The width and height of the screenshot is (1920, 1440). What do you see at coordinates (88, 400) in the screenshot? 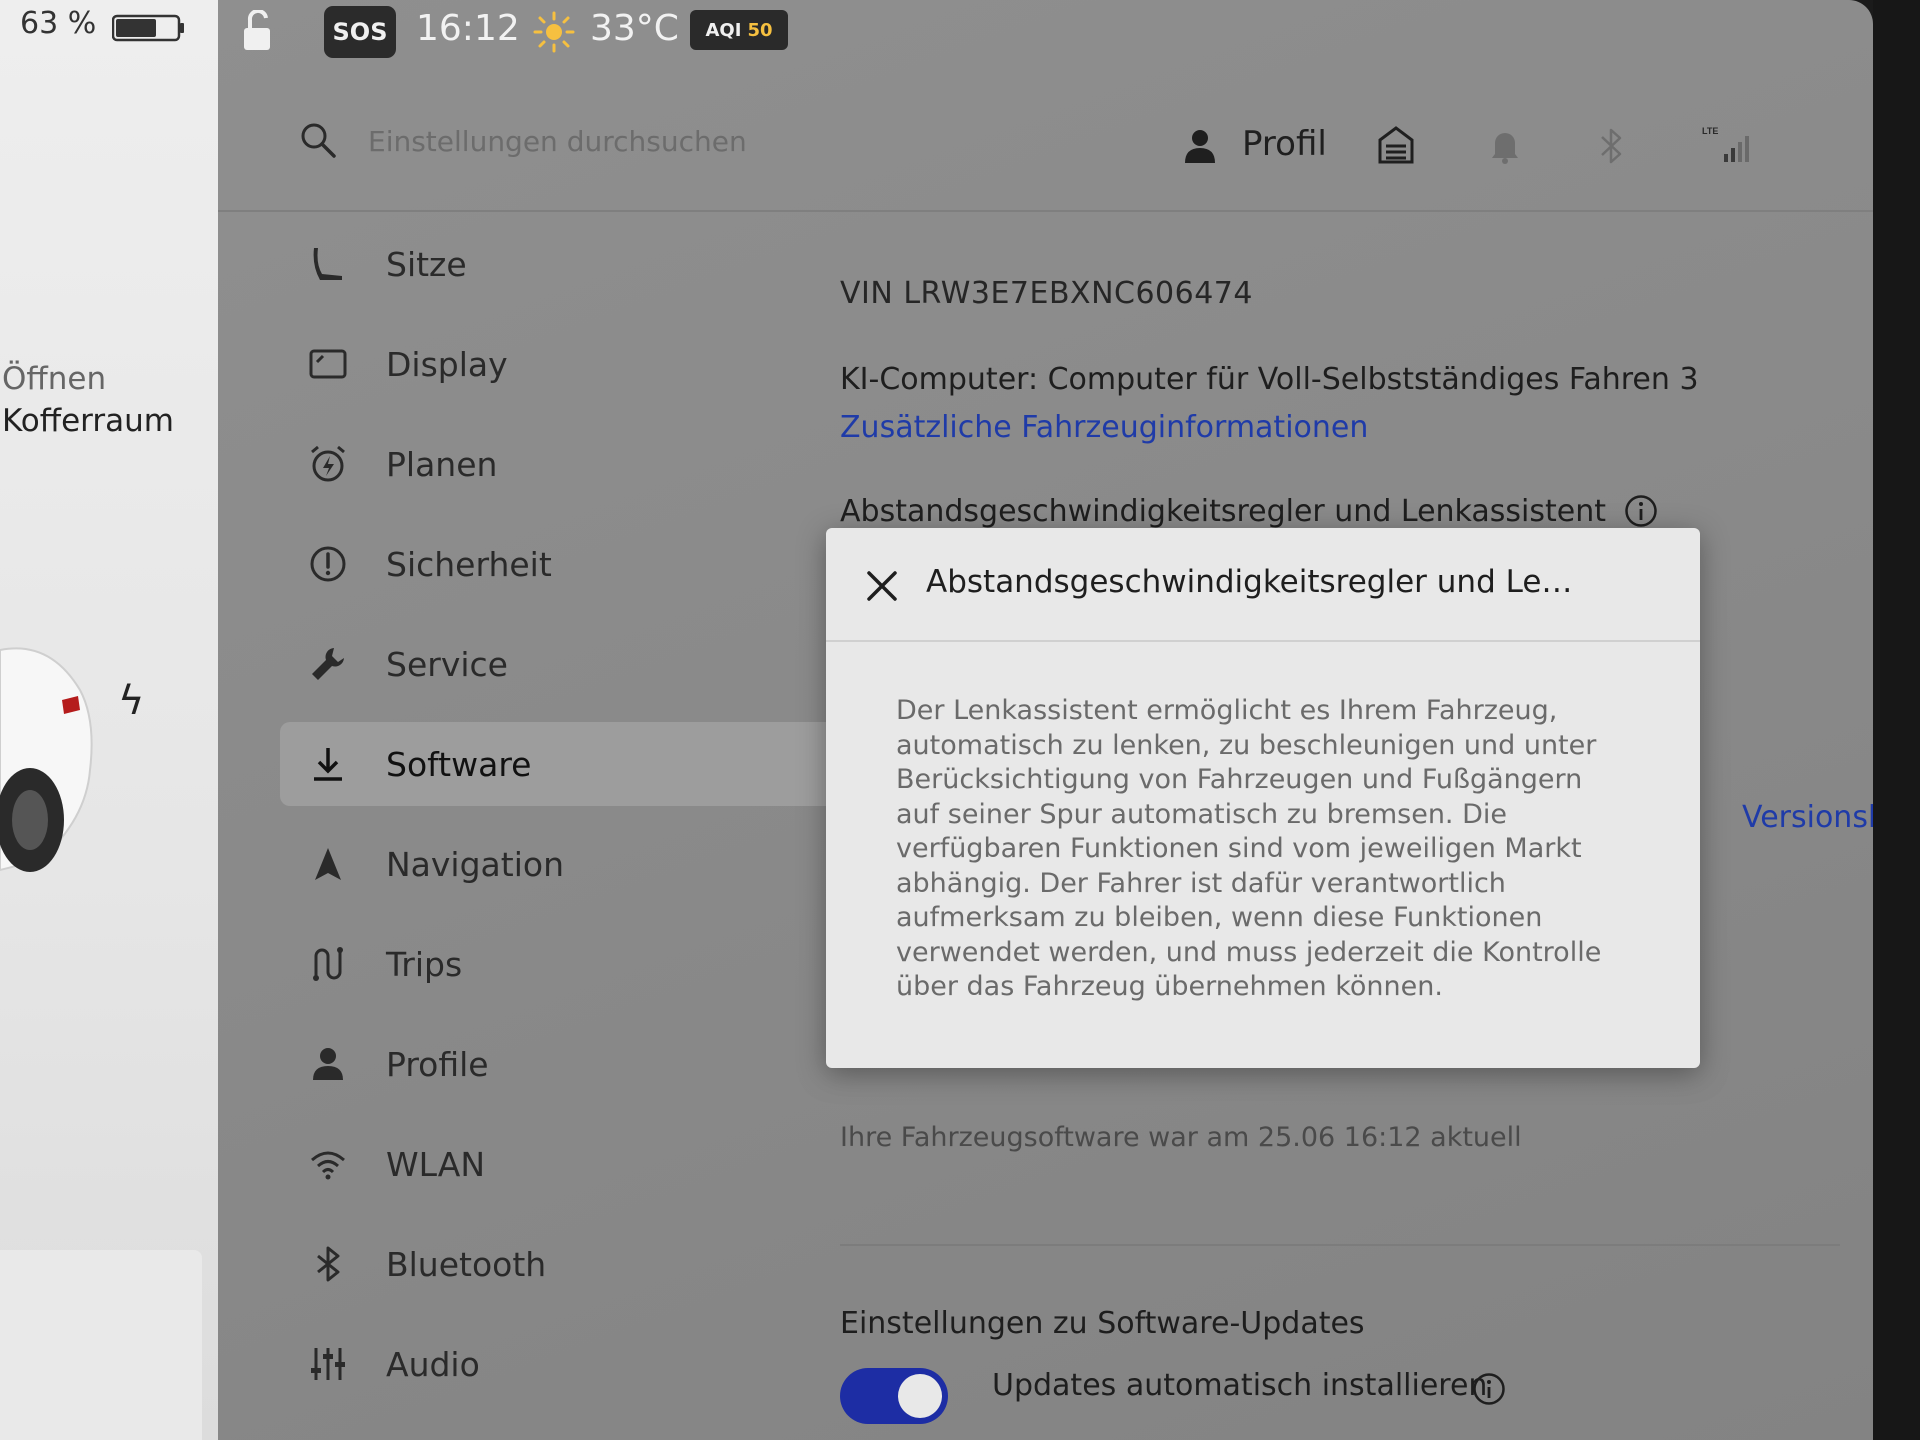
I see `open-trunk-button: Öffnen Kofferraum` at bounding box center [88, 400].